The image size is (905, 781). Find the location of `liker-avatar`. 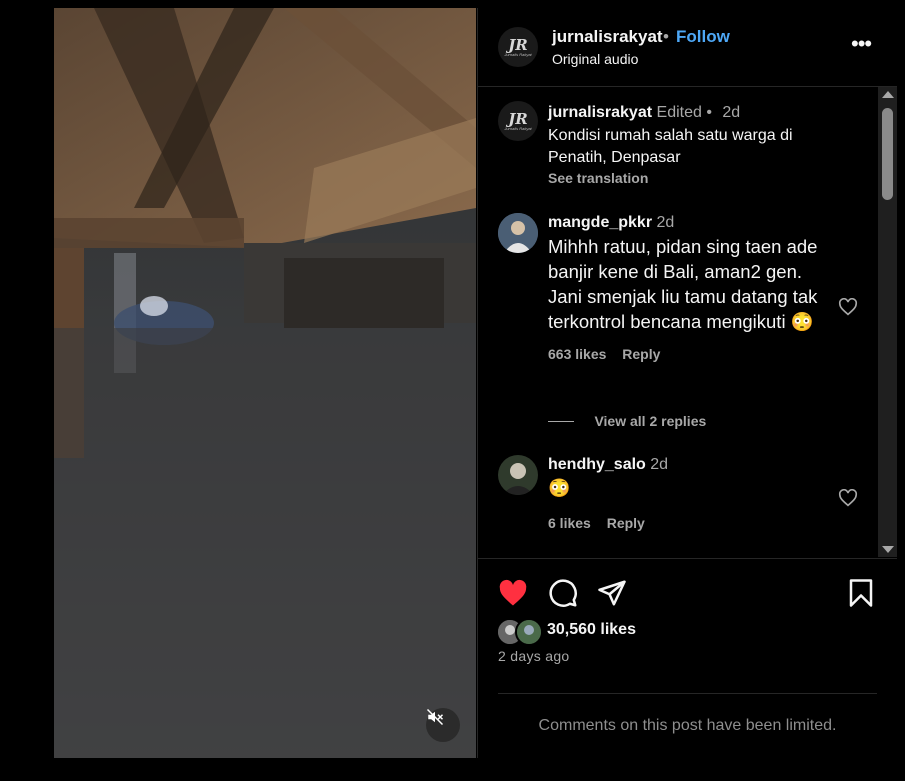

liker-avatar is located at coordinates (529, 632).